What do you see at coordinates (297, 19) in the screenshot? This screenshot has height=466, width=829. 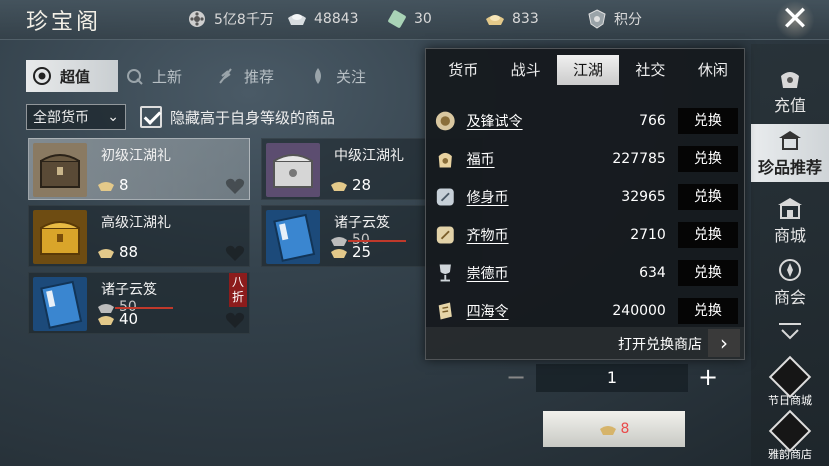 I see `silver-ingot-icon` at bounding box center [297, 19].